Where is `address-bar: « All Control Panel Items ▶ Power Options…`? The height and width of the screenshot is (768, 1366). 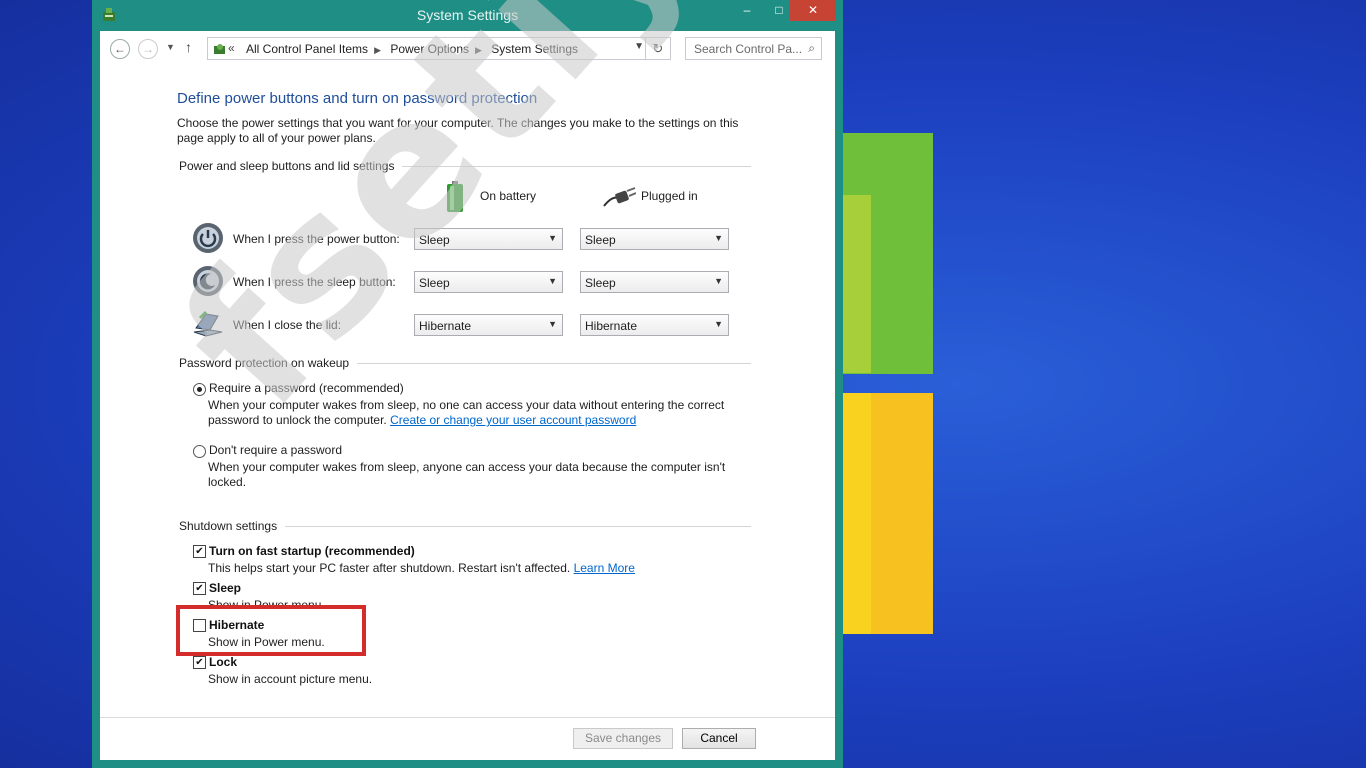 address-bar: « All Control Panel Items ▶ Power Options… is located at coordinates (439, 48).